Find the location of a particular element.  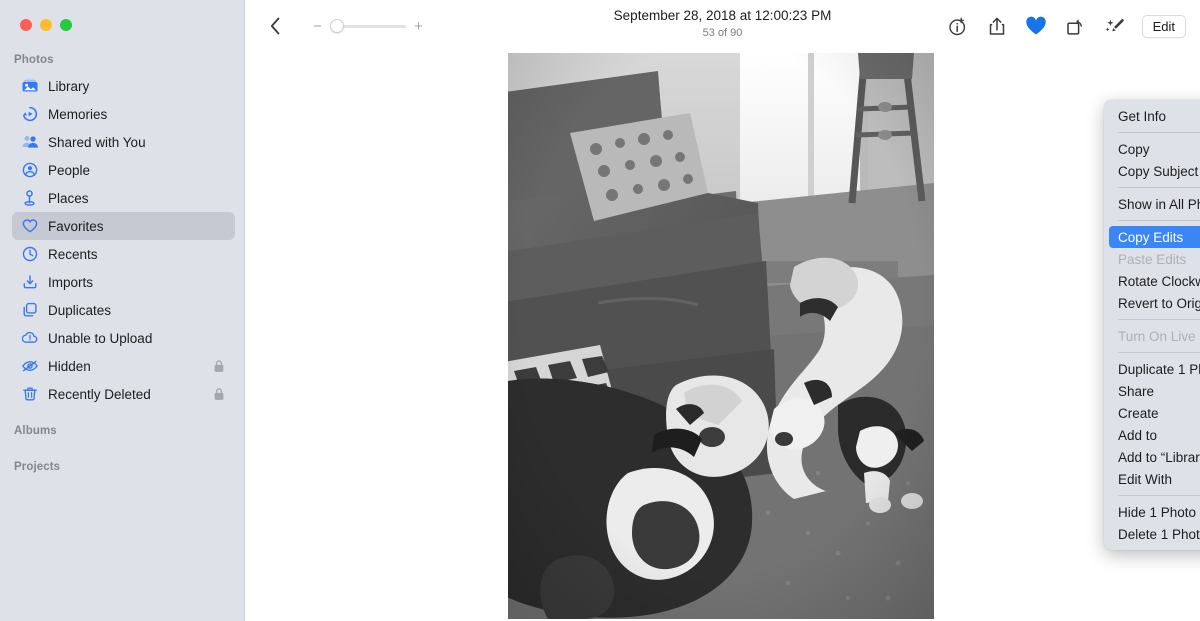

menu-item-rotate-clockwise: Rotate Clockwise is located at coordinates (1154, 281).